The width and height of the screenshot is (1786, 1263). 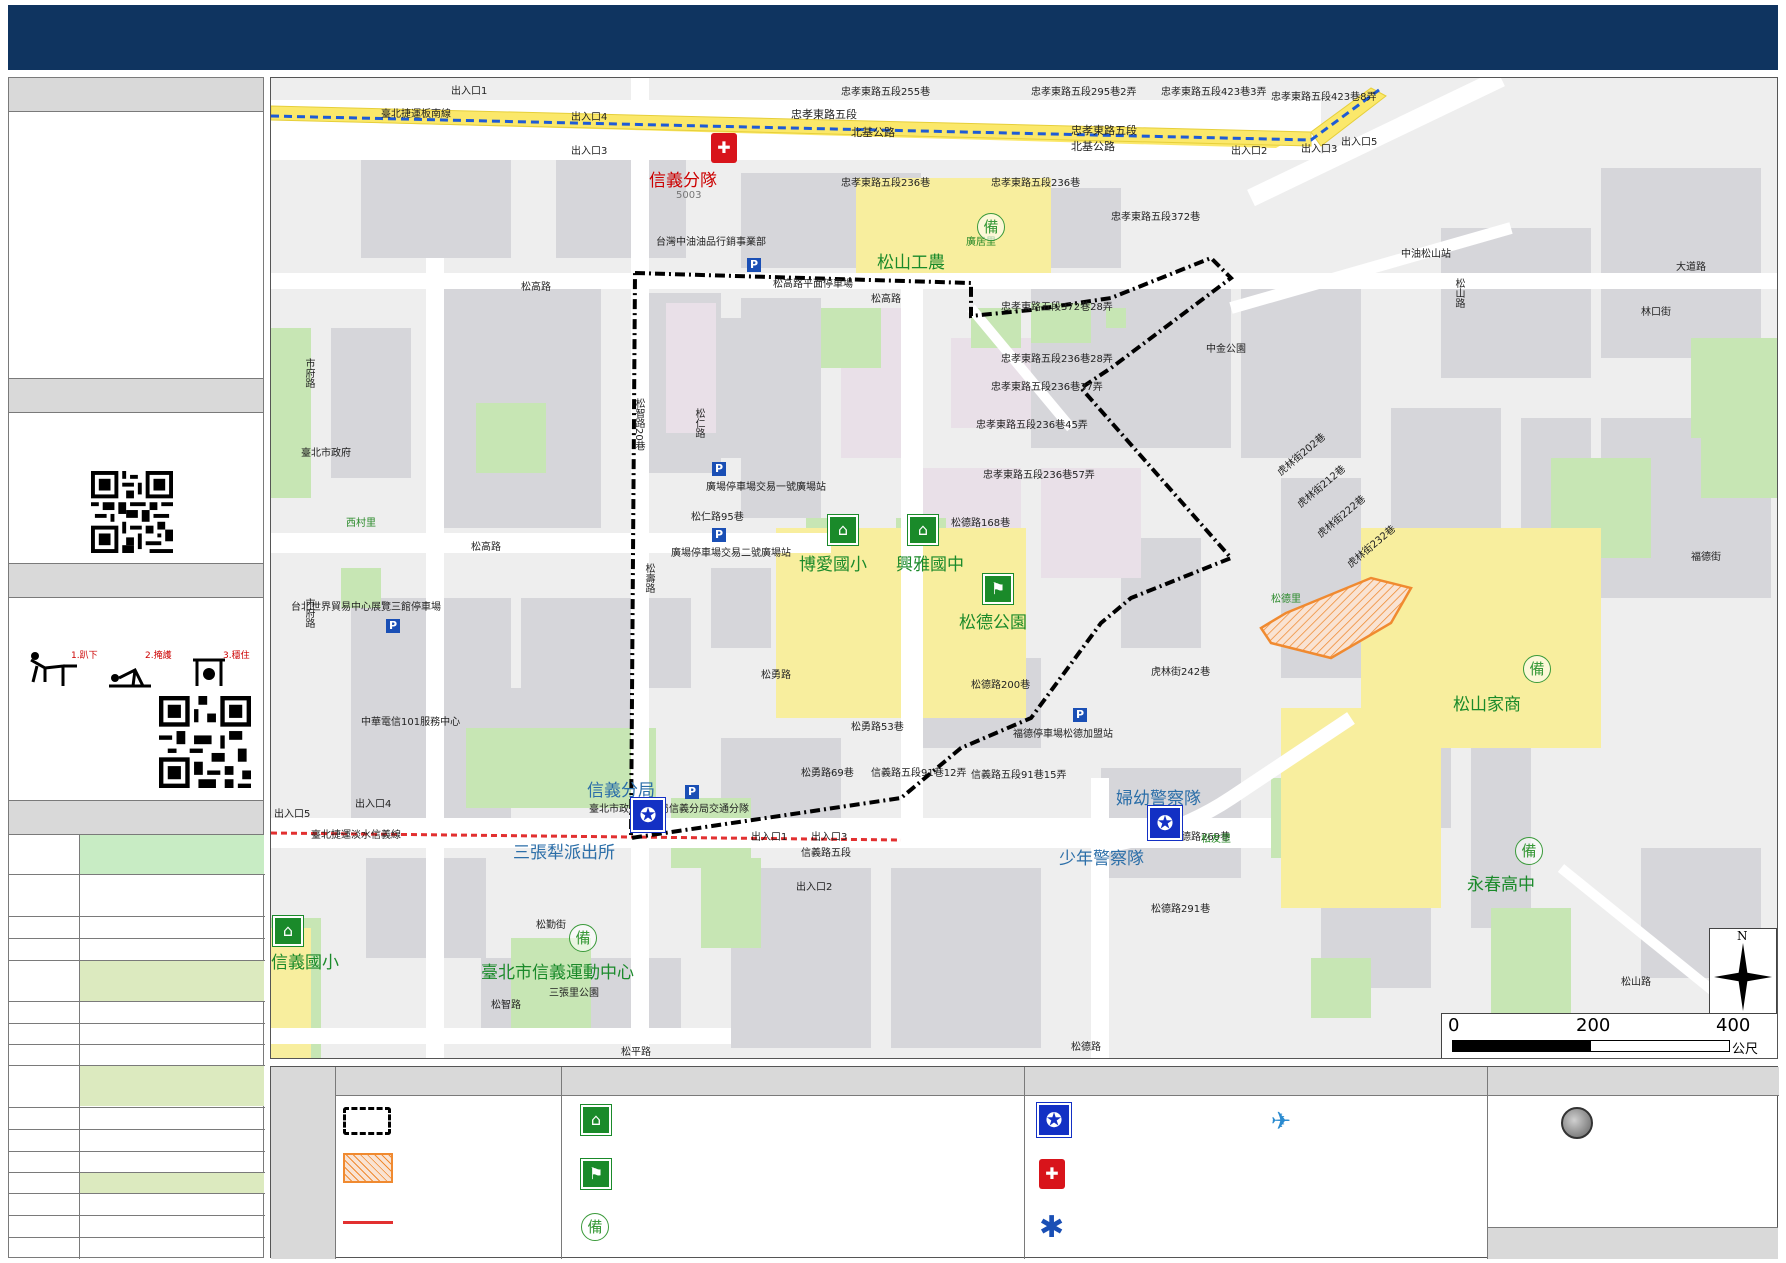 What do you see at coordinates (1019, 775) in the screenshot?
I see `street-label: 信義路五段91巷15弄` at bounding box center [1019, 775].